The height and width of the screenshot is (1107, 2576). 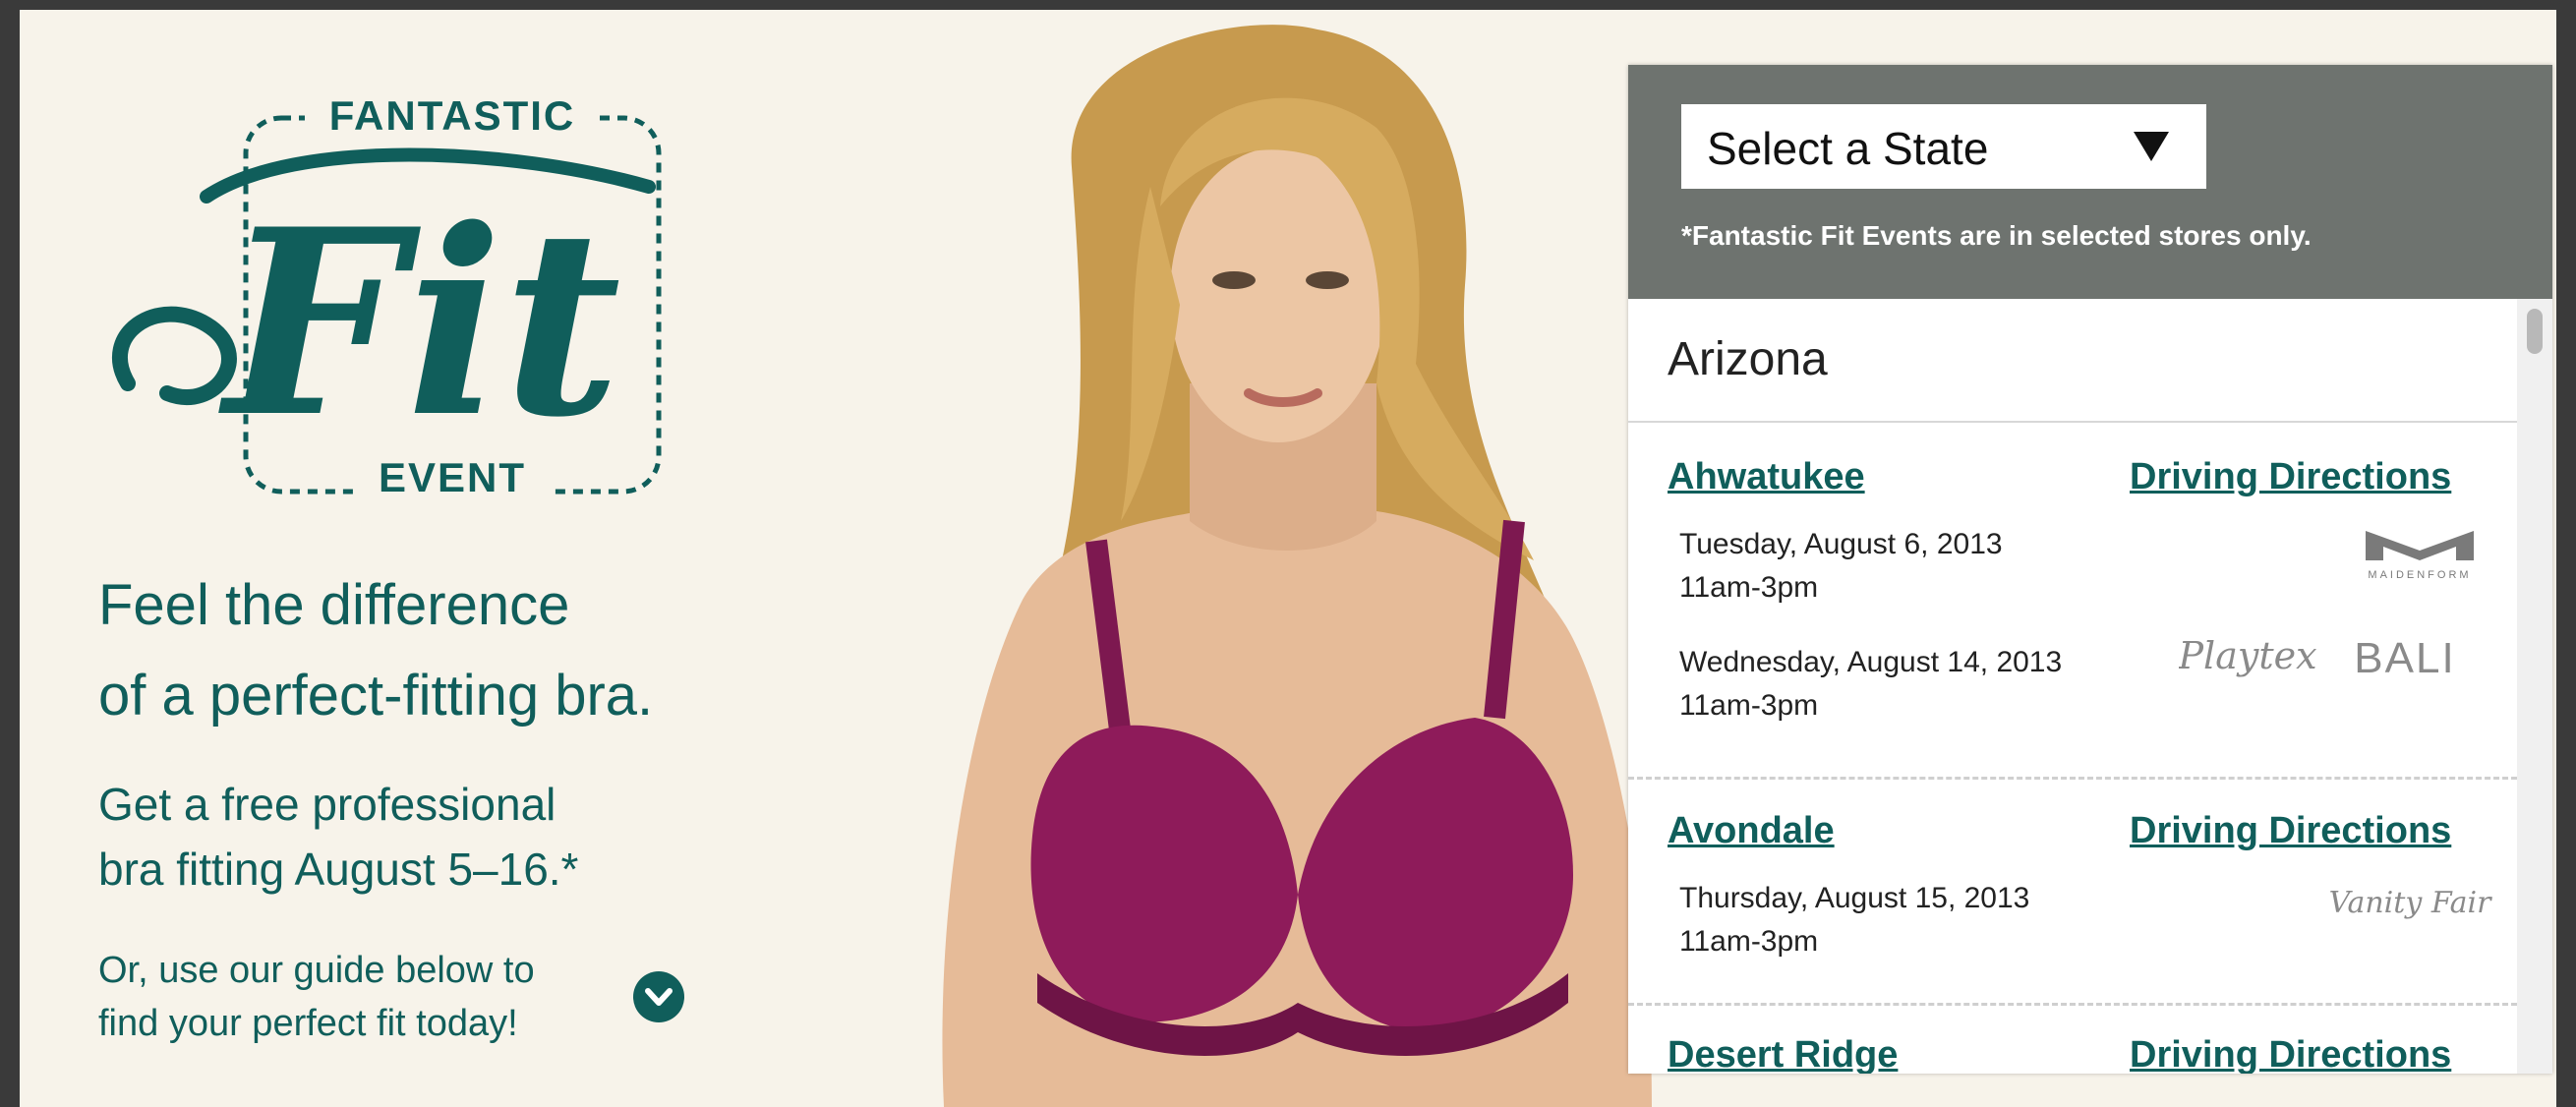 I want to click on bali-logo: BALI, so click(x=2405, y=657).